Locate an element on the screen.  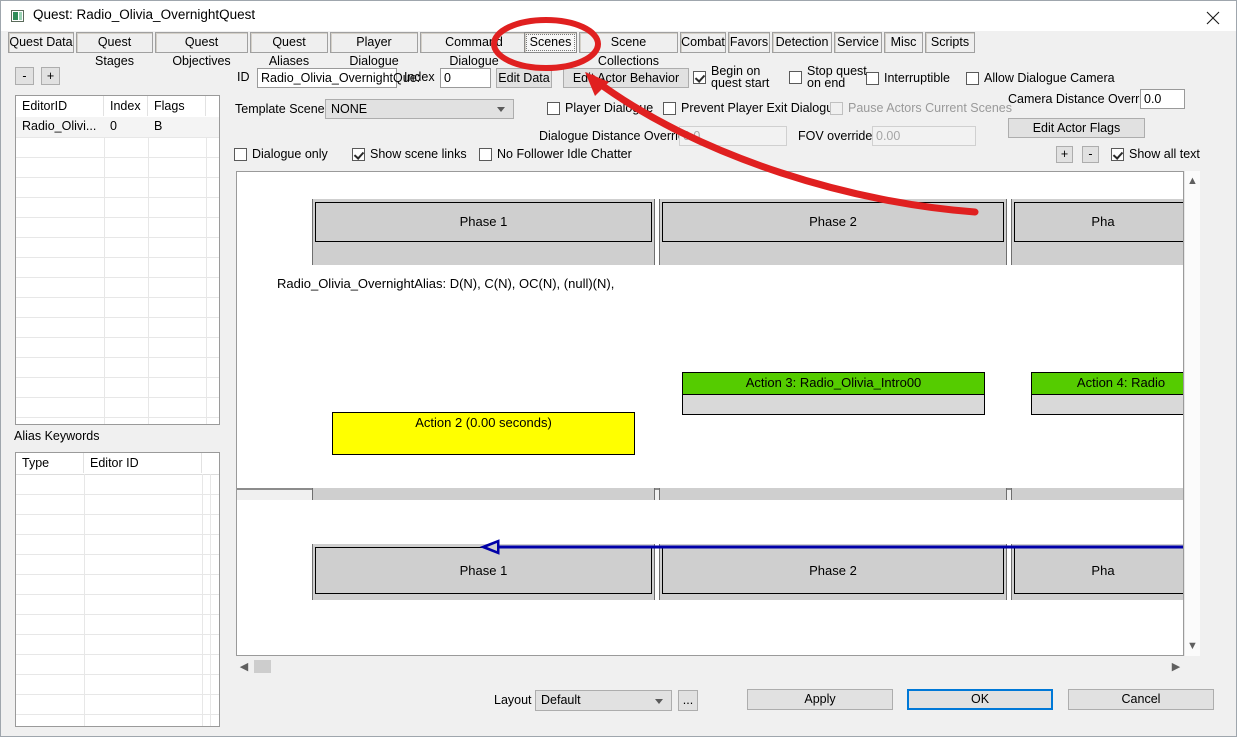
checkbox-label: Prevent Player Exit Dialogue is located at coordinates (761, 108).